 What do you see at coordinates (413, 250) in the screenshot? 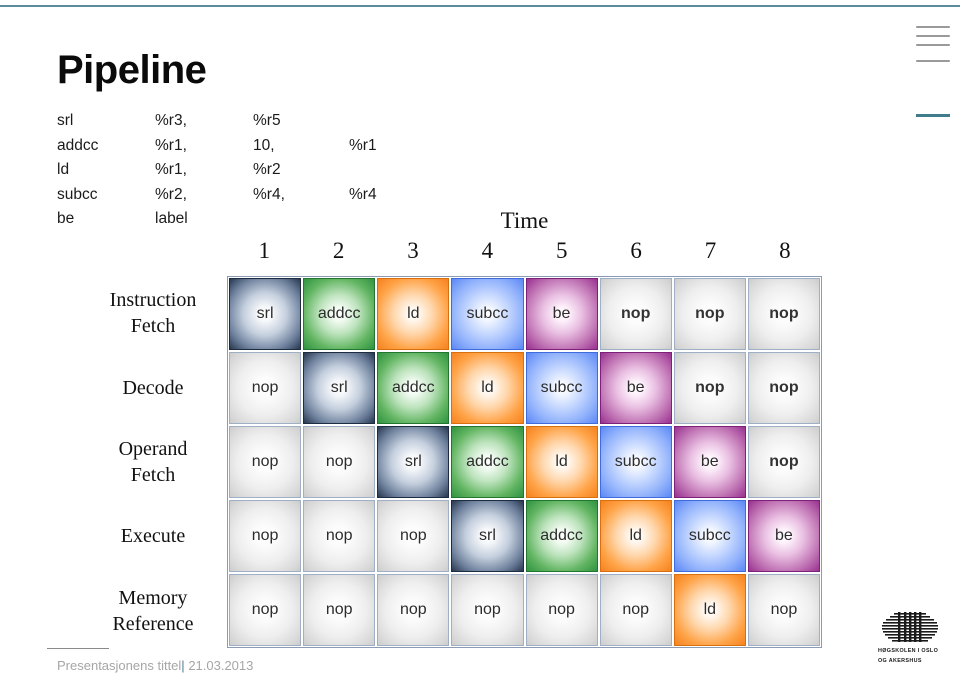
I see `cycle-number: 3` at bounding box center [413, 250].